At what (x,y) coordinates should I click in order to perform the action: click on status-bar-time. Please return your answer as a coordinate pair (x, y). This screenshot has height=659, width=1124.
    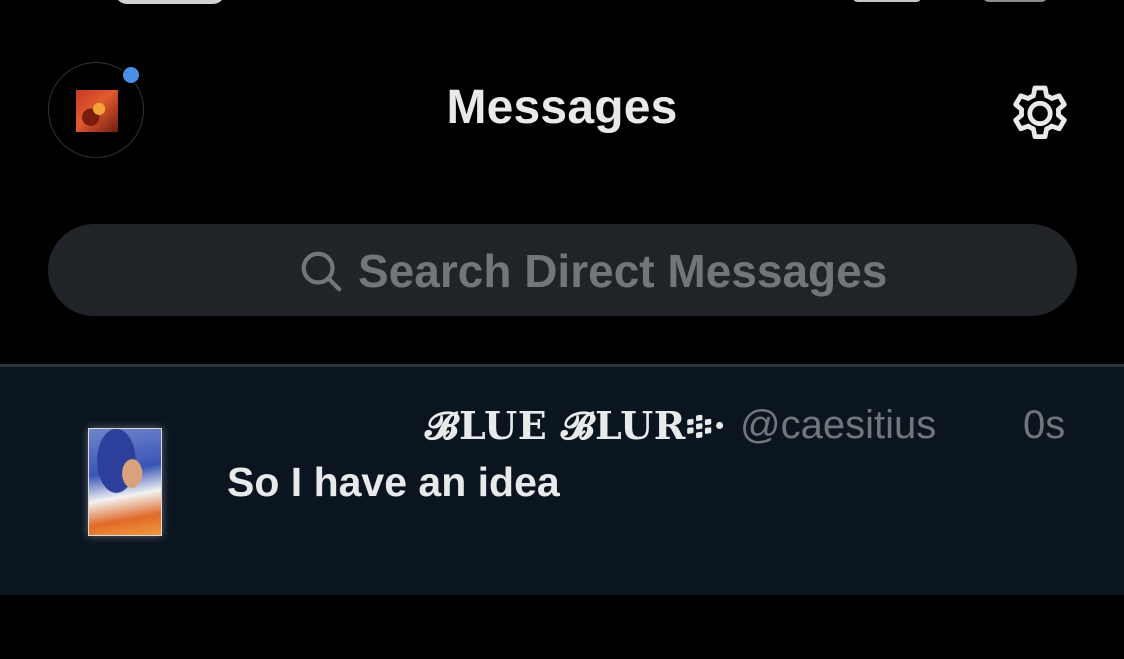
    Looking at the image, I should click on (170, 2).